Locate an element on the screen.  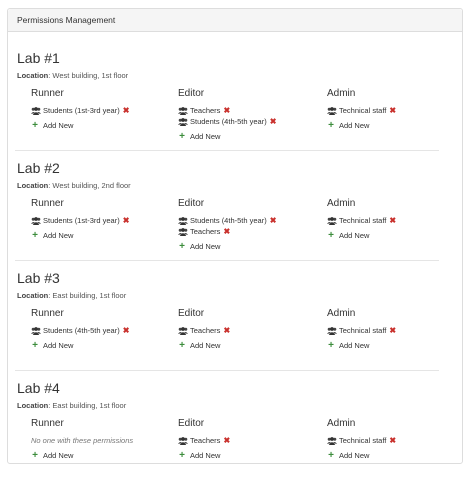
role-title: Editor is located at coordinates (191, 93).